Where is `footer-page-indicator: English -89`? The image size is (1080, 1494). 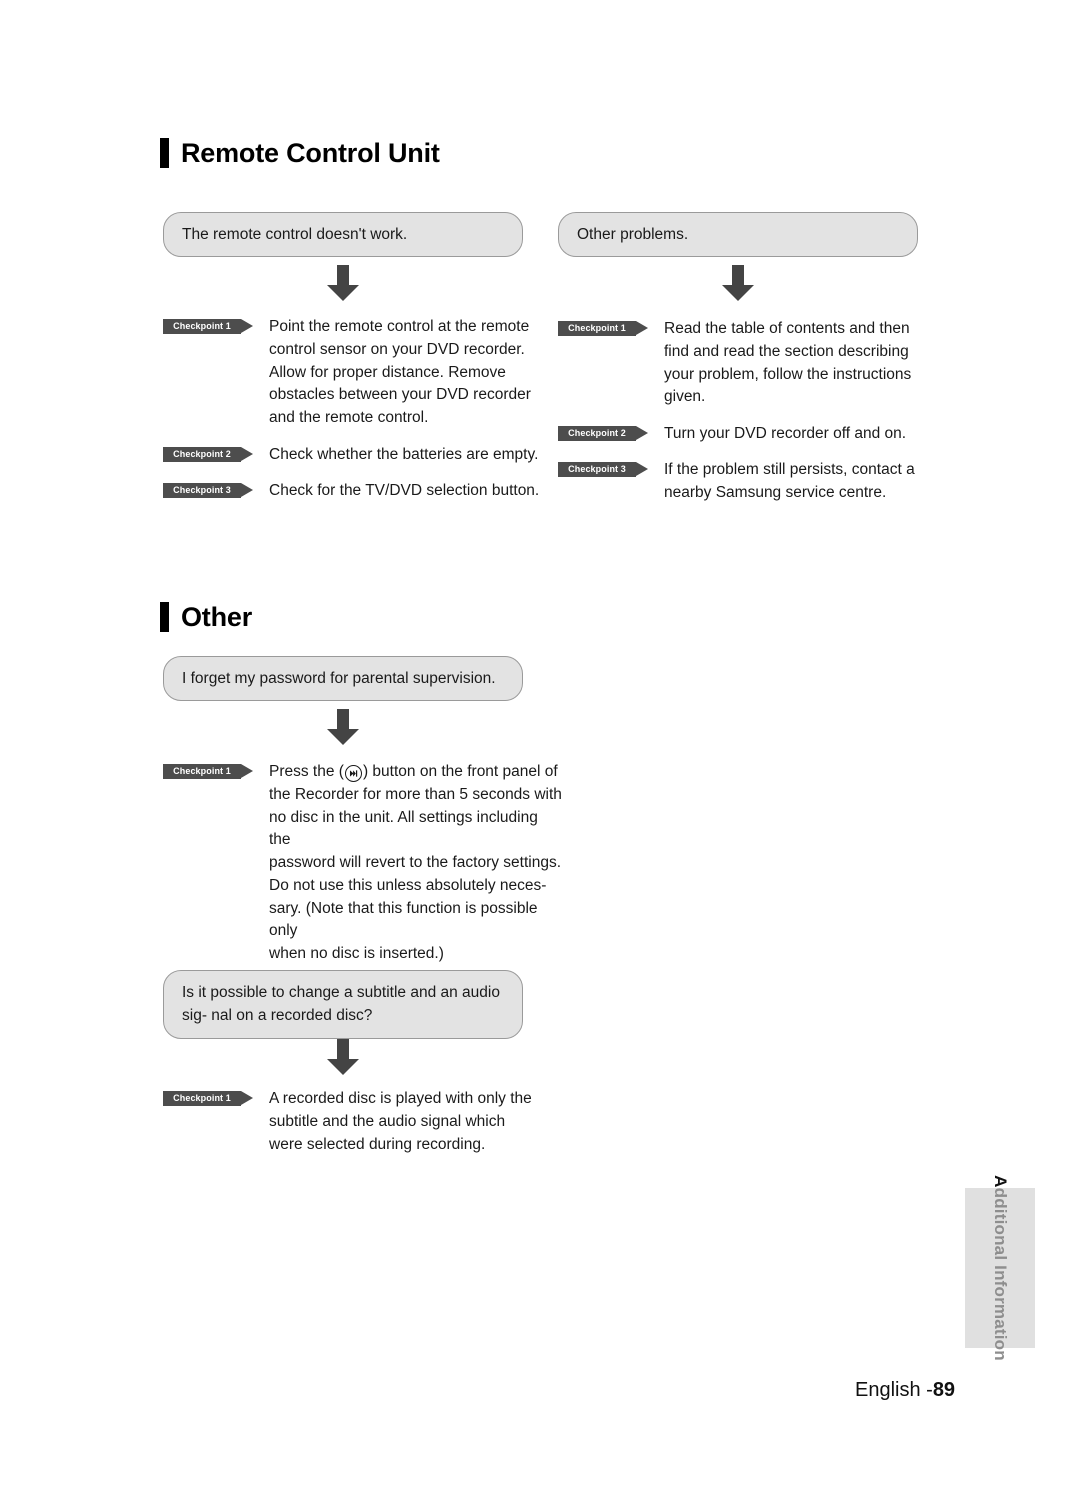
footer-page-indicator: English -89 is located at coordinates (905, 1390).